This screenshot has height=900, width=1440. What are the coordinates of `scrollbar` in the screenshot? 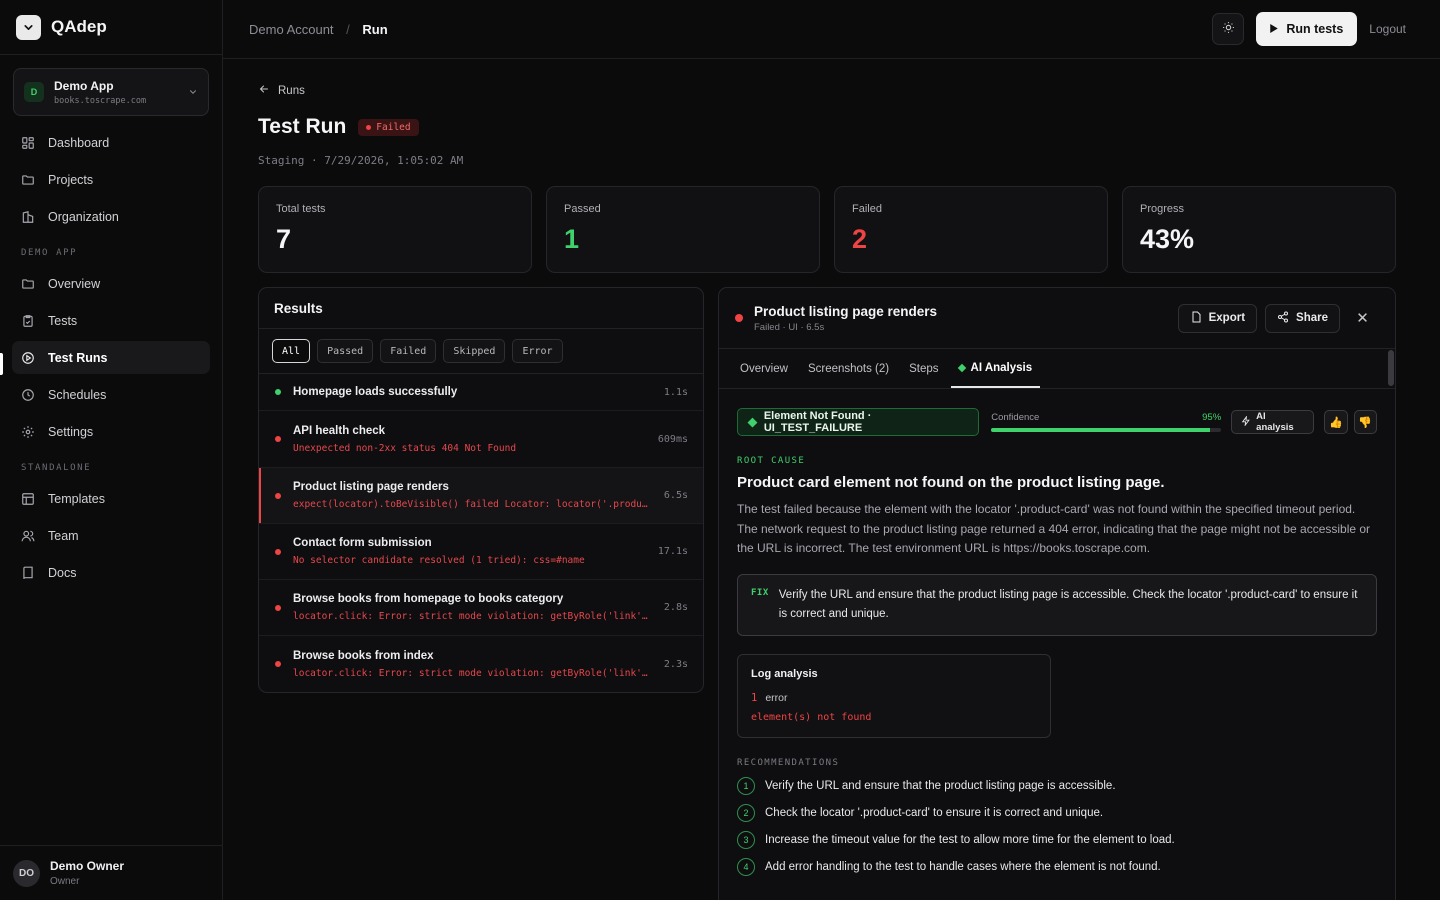 It's located at (1391, 368).